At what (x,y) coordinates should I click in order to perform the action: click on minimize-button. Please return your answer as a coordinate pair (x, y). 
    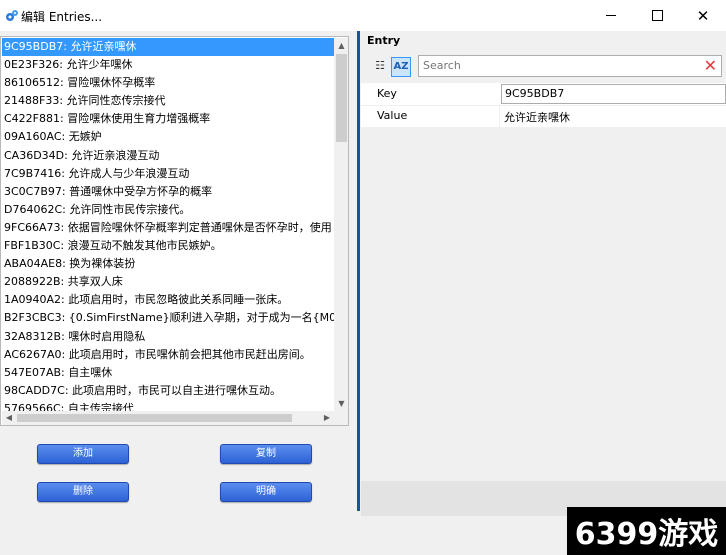
    Looking at the image, I should click on (611, 15).